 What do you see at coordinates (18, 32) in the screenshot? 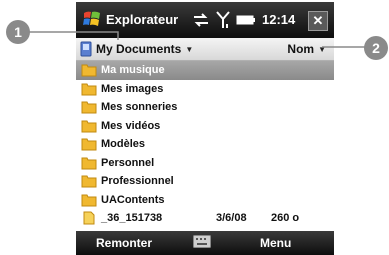
I see `callout-1: 1` at bounding box center [18, 32].